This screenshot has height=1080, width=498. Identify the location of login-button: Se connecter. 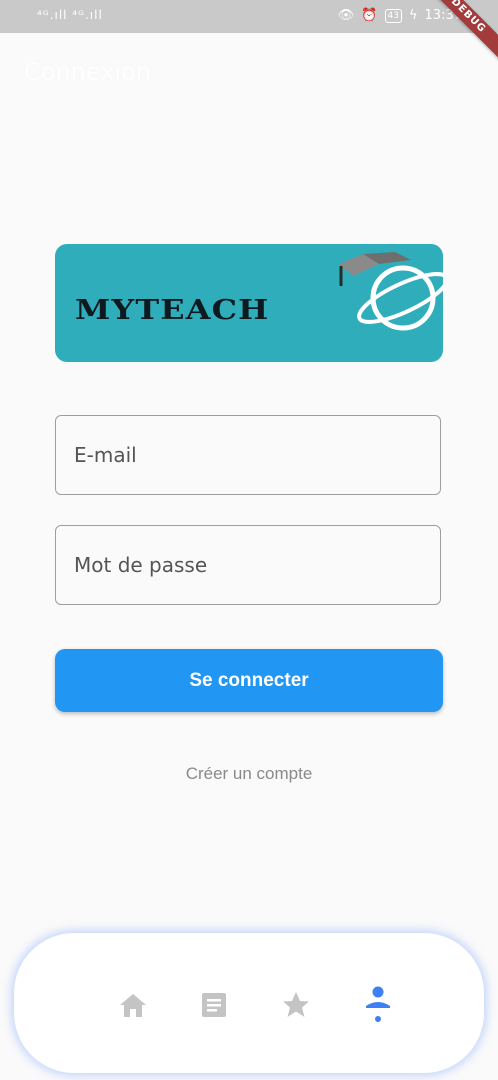
(249, 680).